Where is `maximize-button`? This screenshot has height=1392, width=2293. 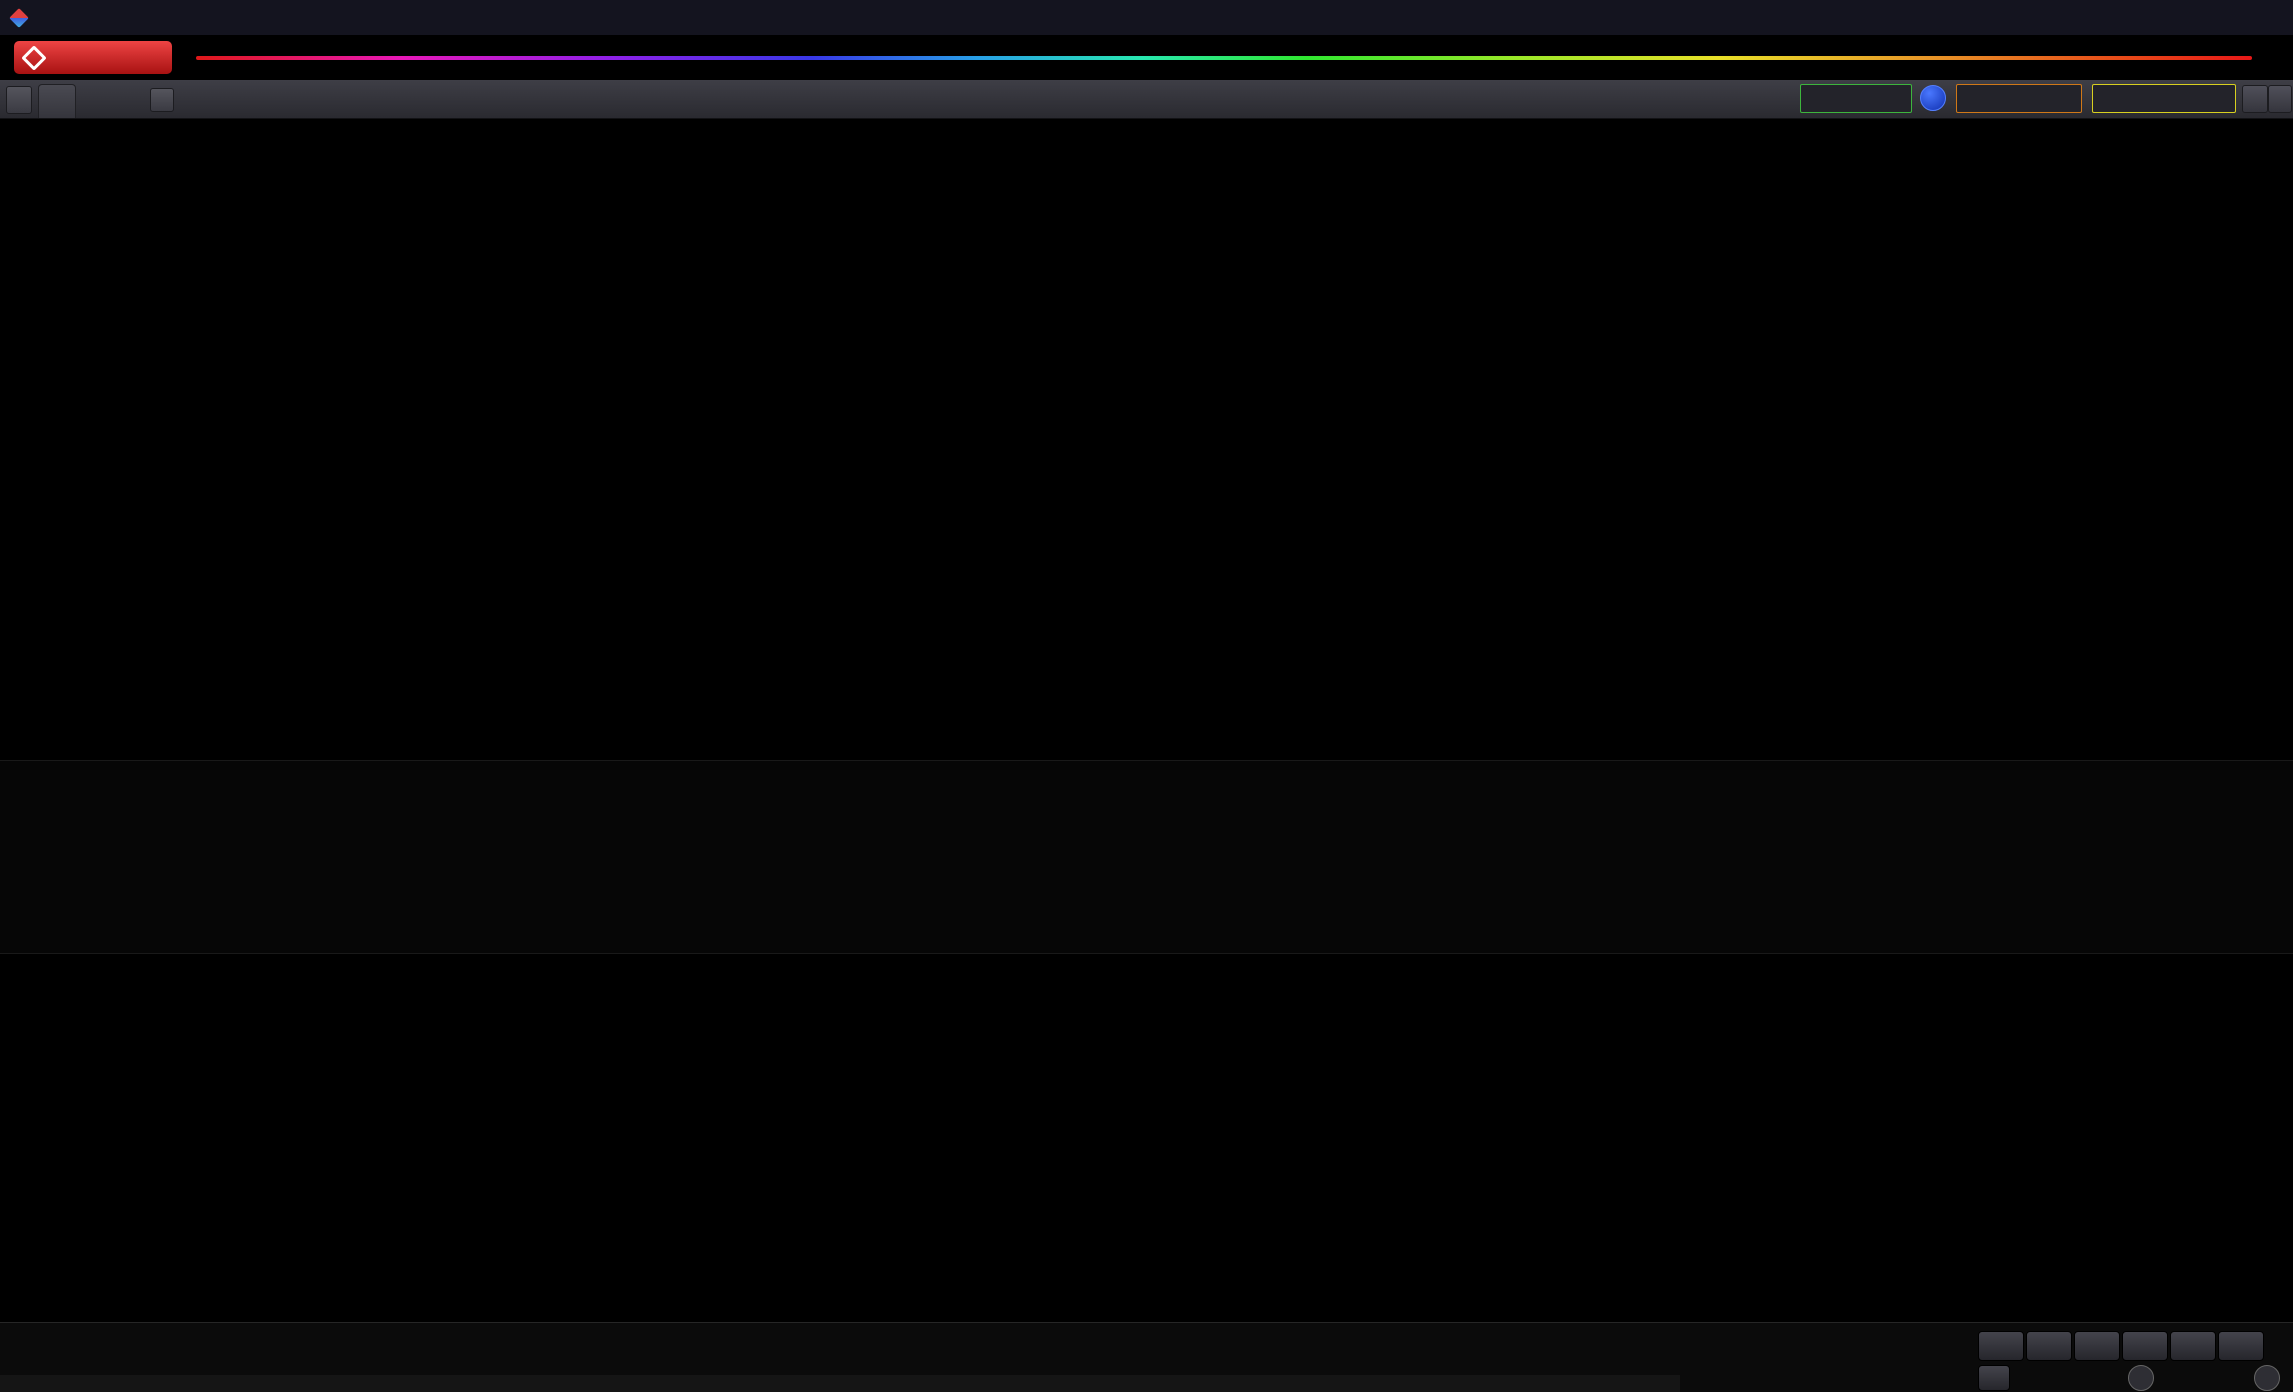
maximize-button is located at coordinates (2237, 17).